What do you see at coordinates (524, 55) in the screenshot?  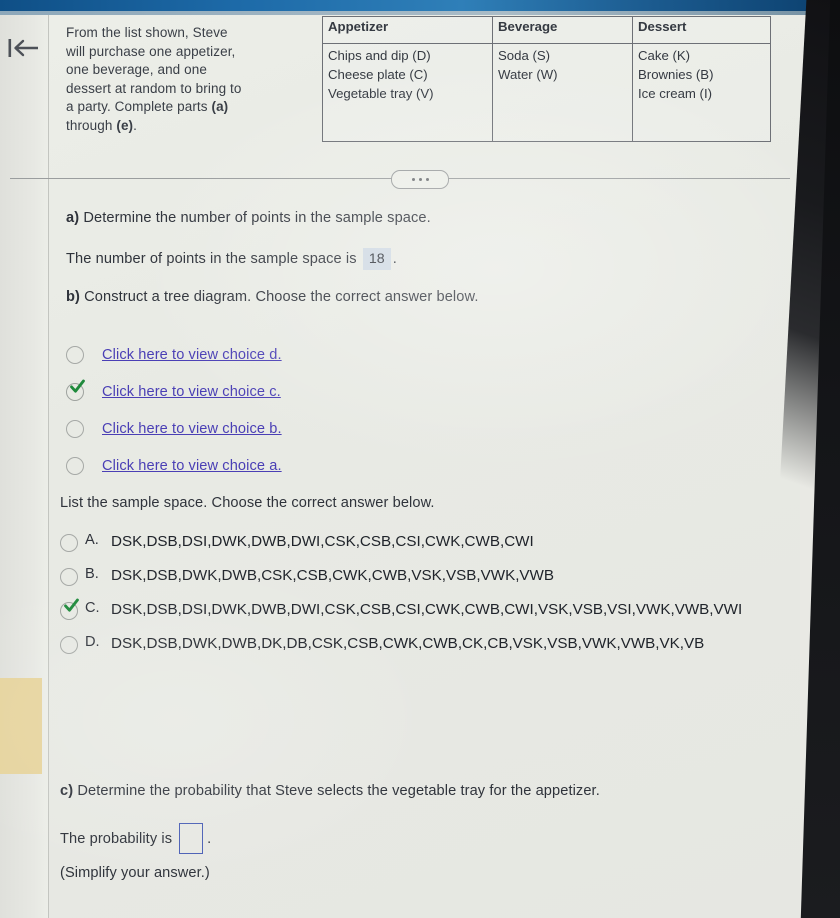 I see `beverage-item: Soda (S)` at bounding box center [524, 55].